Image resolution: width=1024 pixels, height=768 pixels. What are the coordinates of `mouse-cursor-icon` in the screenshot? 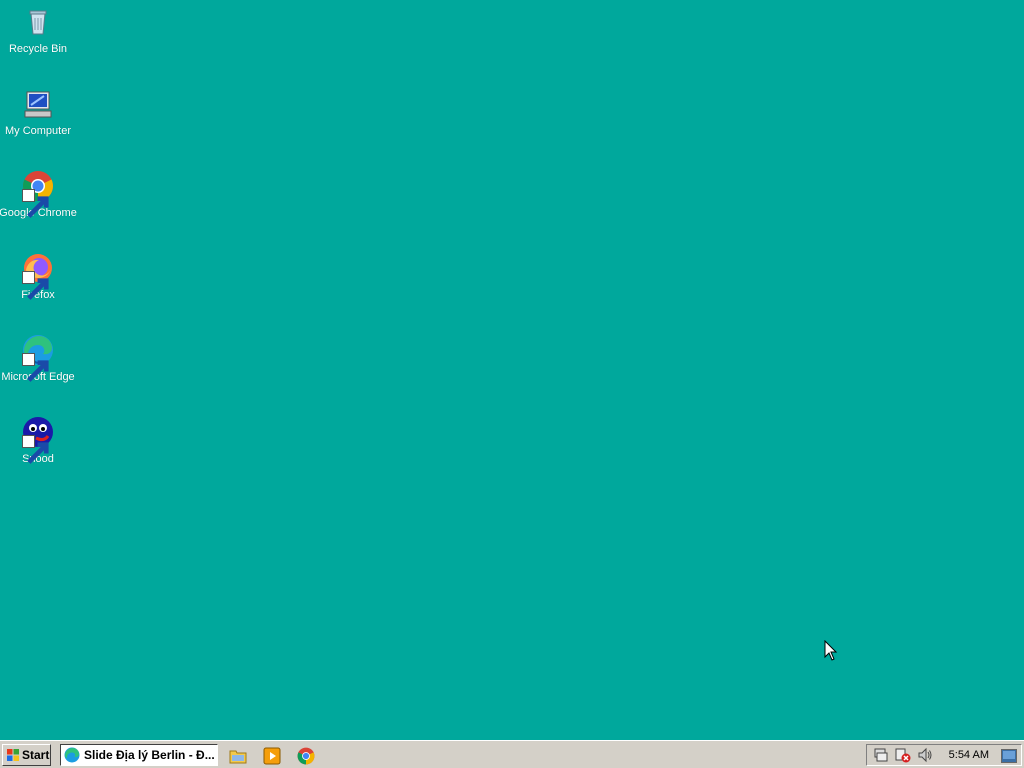 It's located at (831, 650).